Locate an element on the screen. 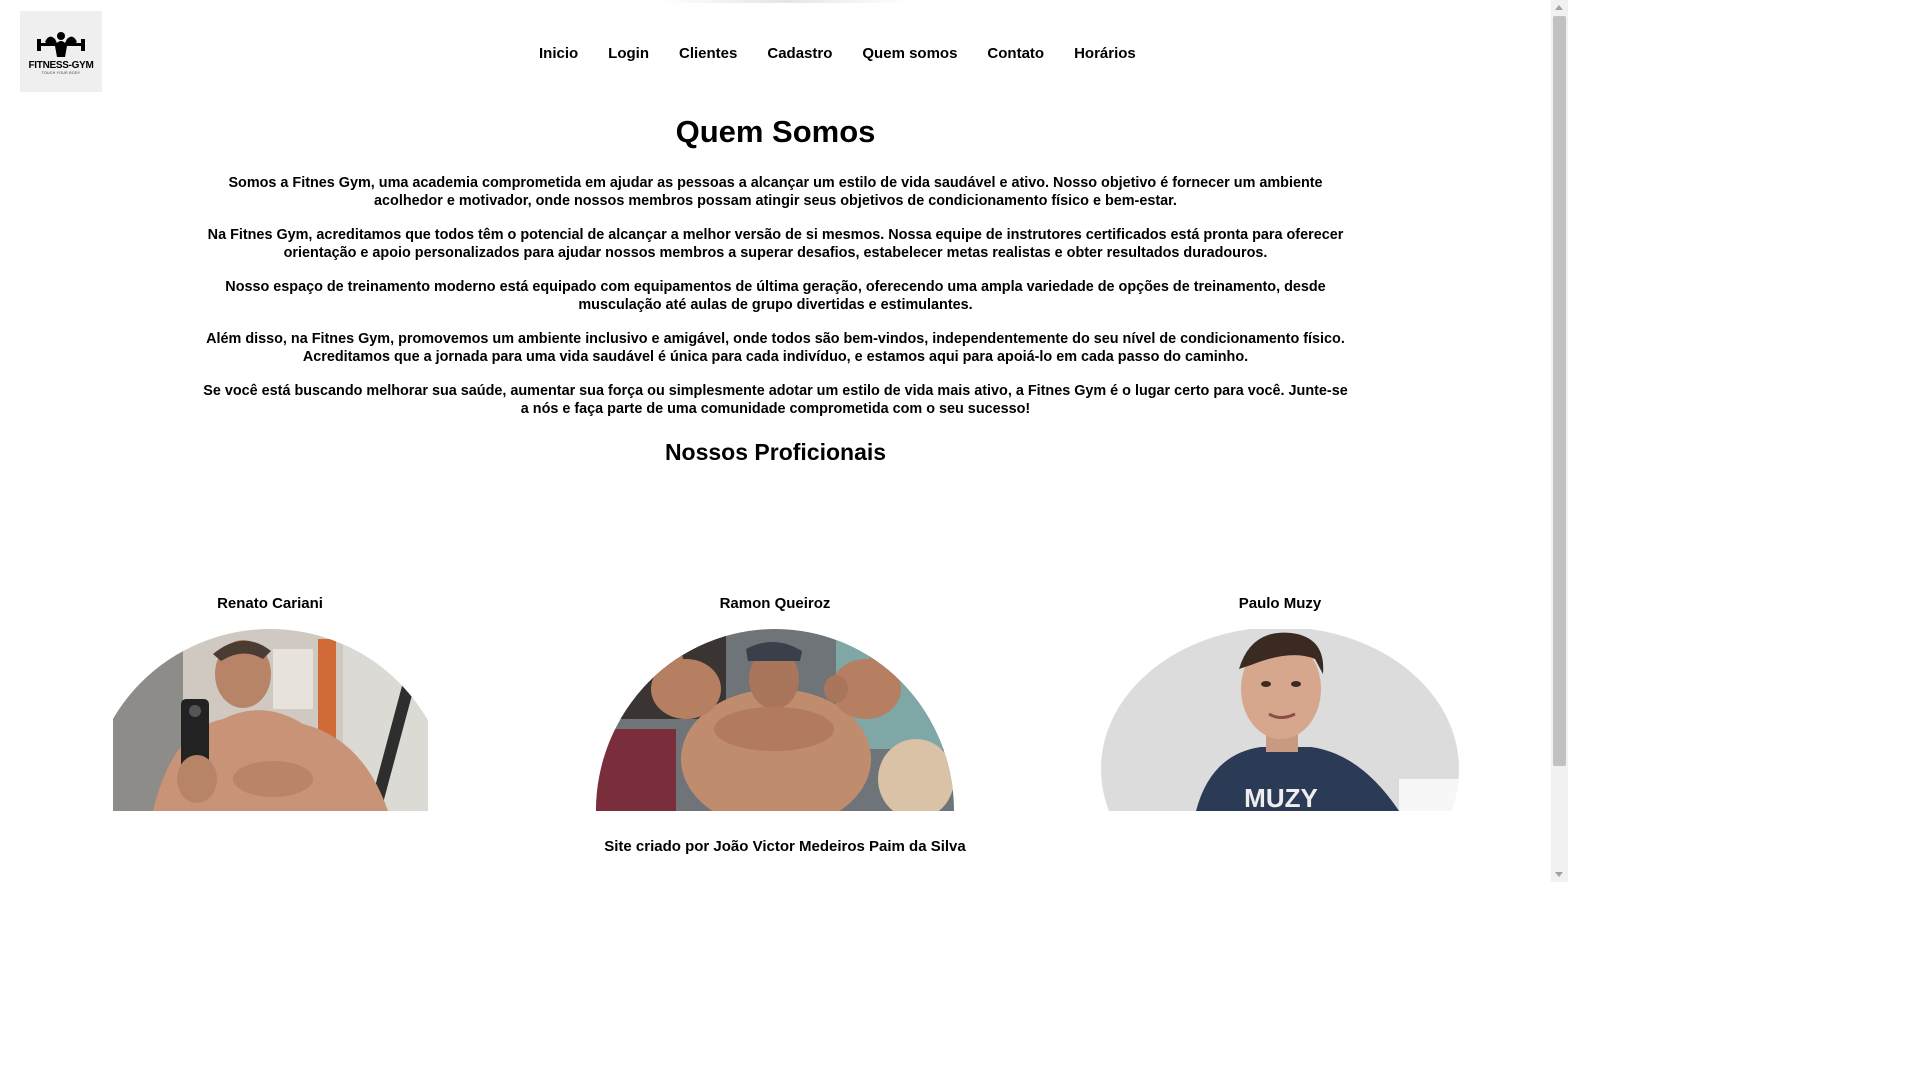 This screenshot has width=1920, height=1080. nav-link-inicio: Inicio is located at coordinates (558, 54).